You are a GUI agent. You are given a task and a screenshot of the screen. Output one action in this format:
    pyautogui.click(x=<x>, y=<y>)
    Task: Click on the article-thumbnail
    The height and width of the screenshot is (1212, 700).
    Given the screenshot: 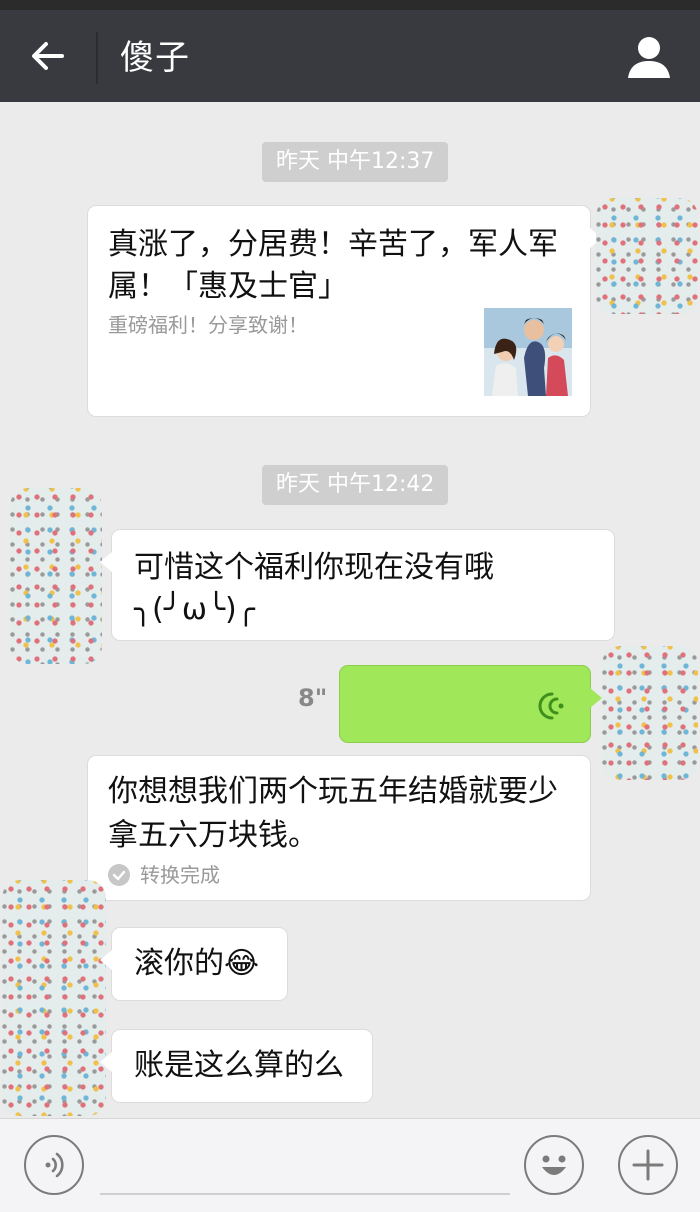 What is the action you would take?
    pyautogui.click(x=528, y=352)
    